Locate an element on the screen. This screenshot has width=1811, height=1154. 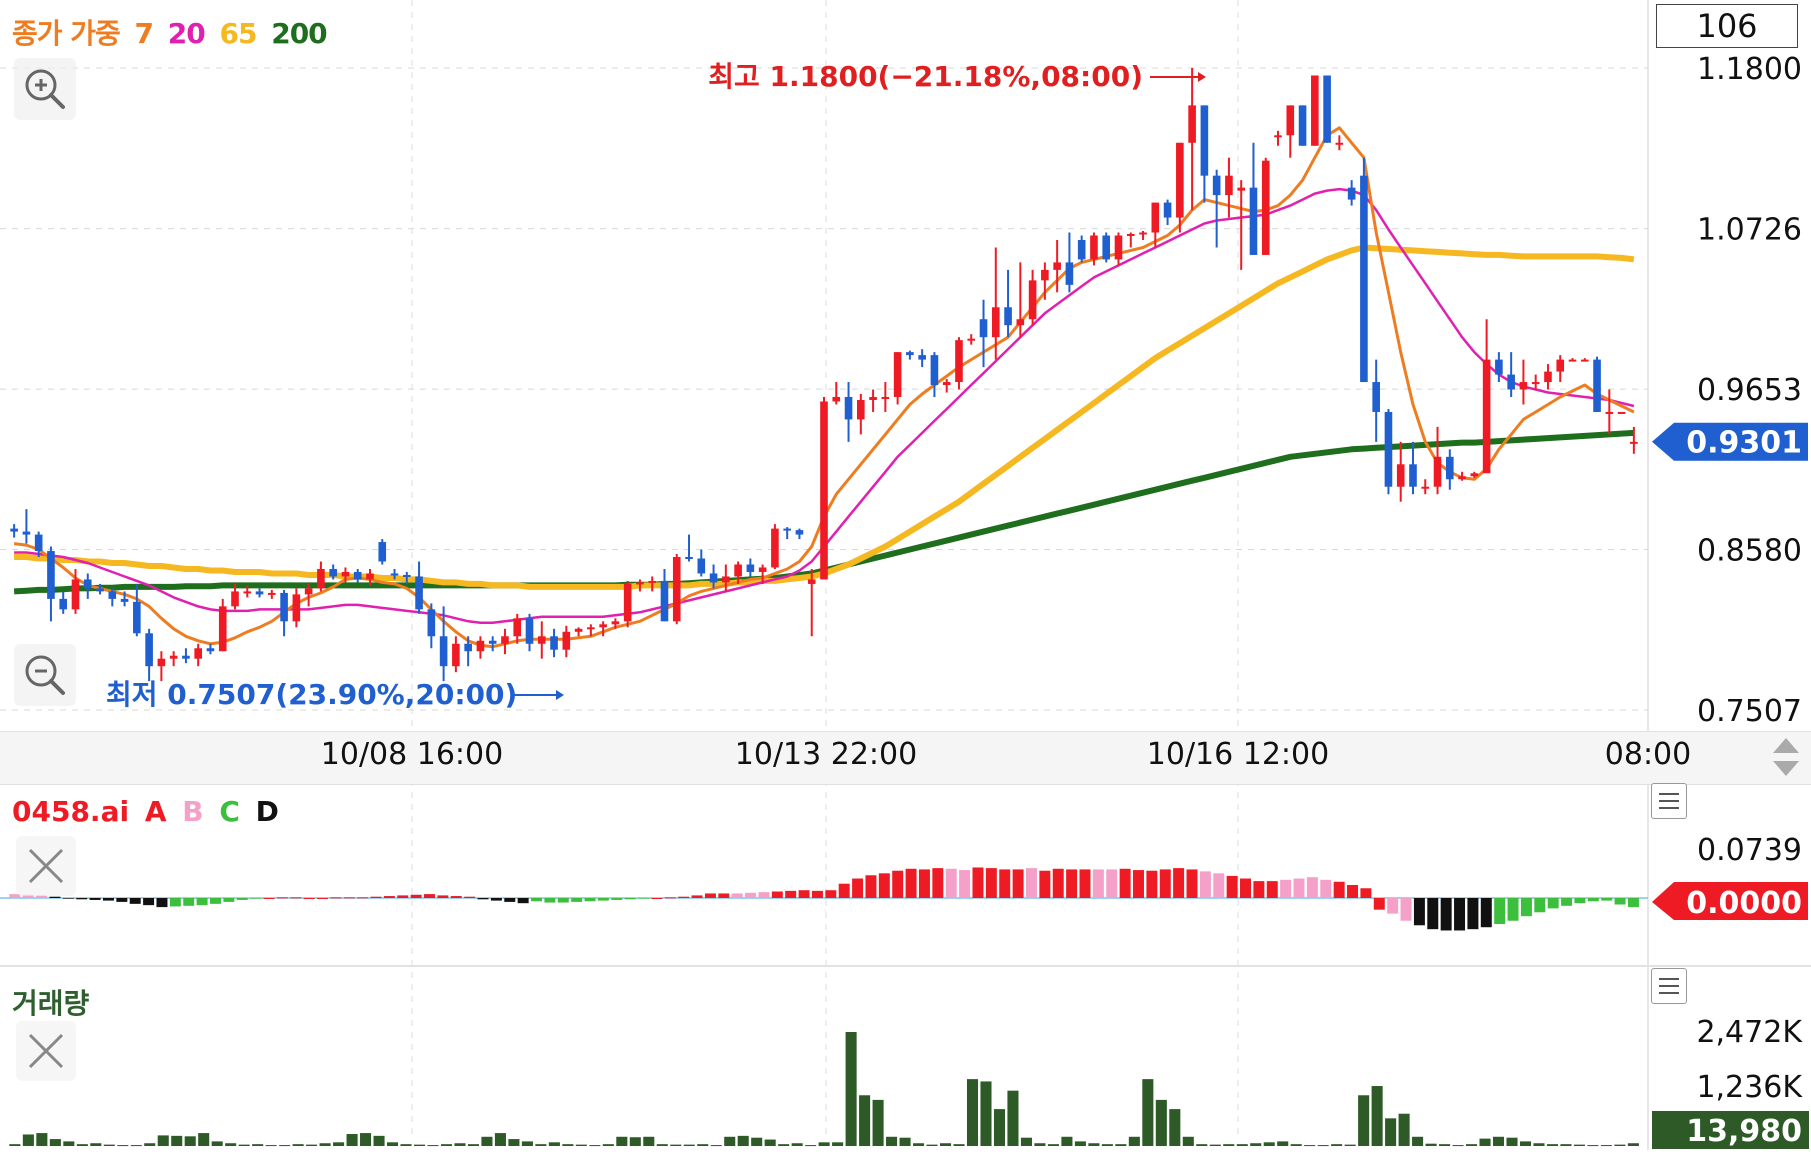
volume-menu-button is located at coordinates (1669, 986).